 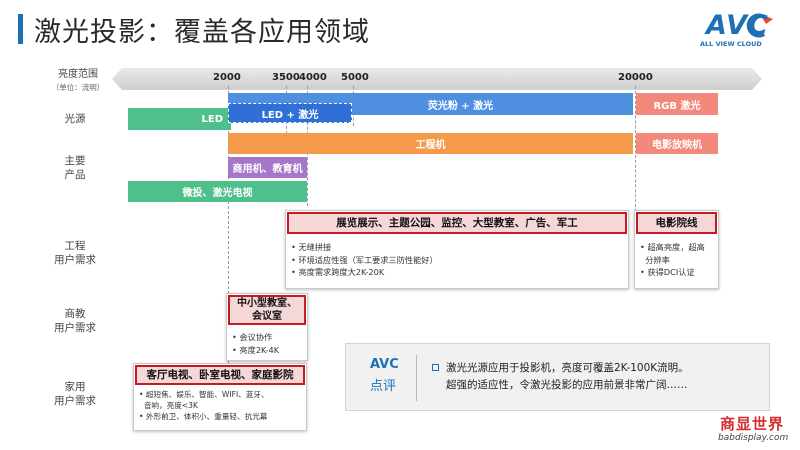 What do you see at coordinates (383, 386) in the screenshot?
I see `review-label: 点评` at bounding box center [383, 386].